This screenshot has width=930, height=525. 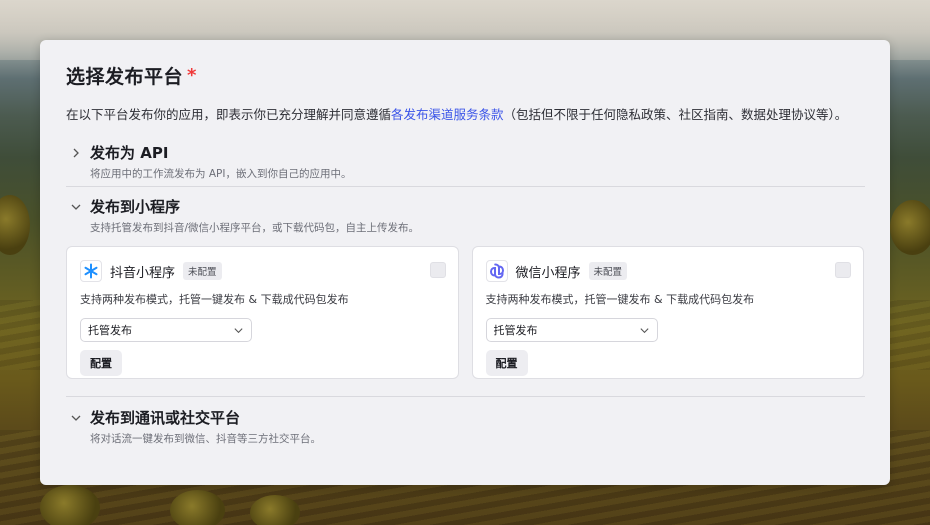 What do you see at coordinates (255, 228) in the screenshot?
I see `section-desc: 支持托管发布到抖音/微信小程序平台，或下载代码包，自主上传发布。` at bounding box center [255, 228].